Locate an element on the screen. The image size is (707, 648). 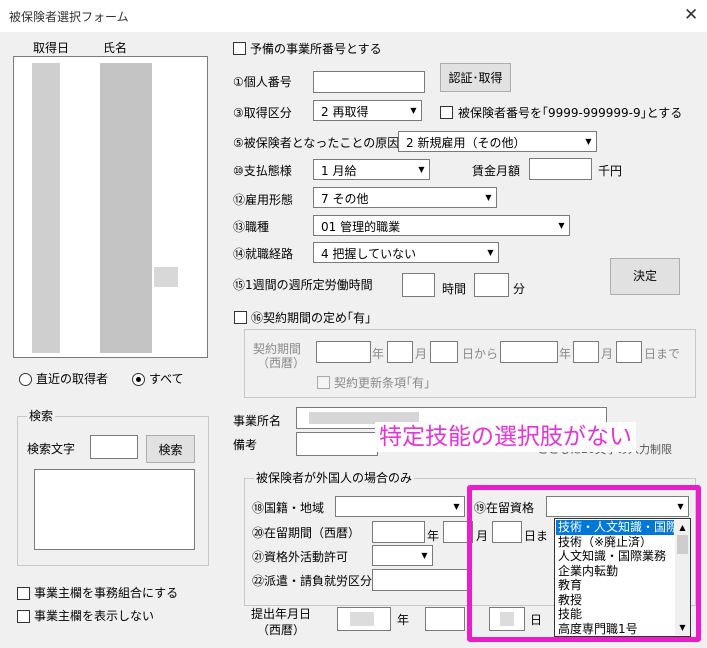
contract-to-year is located at coordinates (529, 352).